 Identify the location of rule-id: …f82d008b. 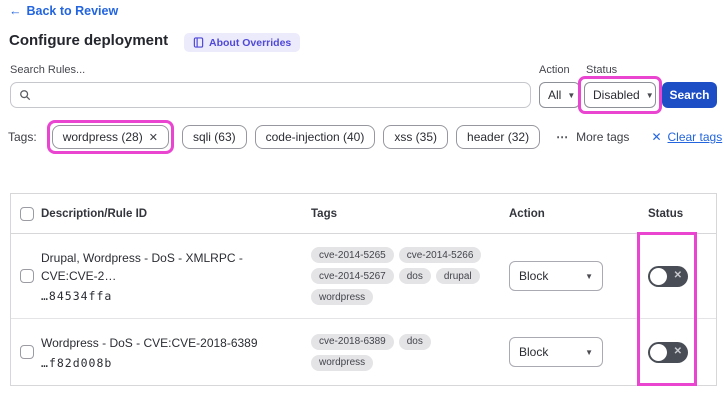
(77, 363).